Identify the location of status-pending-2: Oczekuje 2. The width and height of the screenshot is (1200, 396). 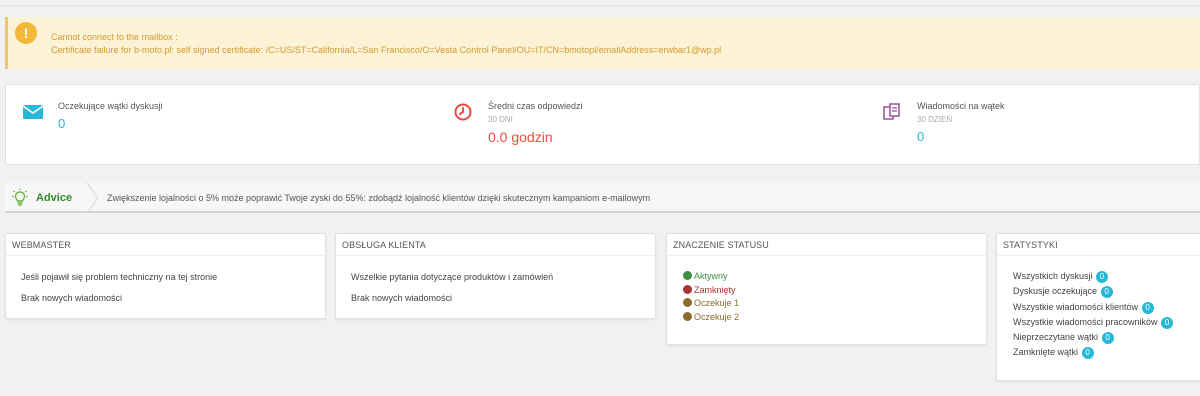
(711, 317).